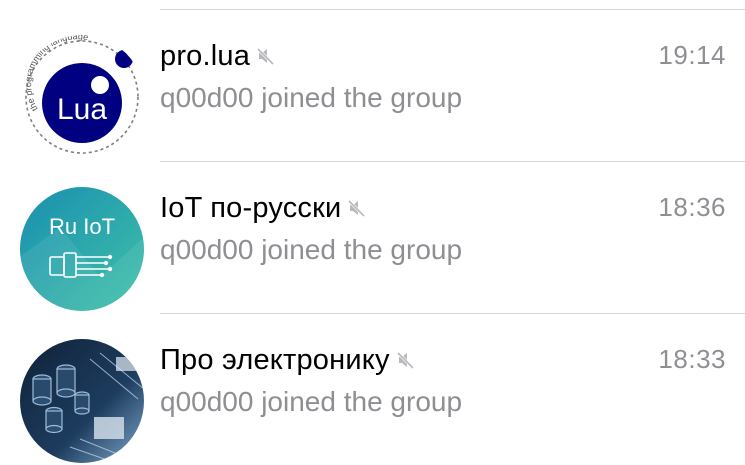 This screenshot has height=465, width=745. I want to click on ru-iot-logo-icon: Ru IoT, so click(82, 249).